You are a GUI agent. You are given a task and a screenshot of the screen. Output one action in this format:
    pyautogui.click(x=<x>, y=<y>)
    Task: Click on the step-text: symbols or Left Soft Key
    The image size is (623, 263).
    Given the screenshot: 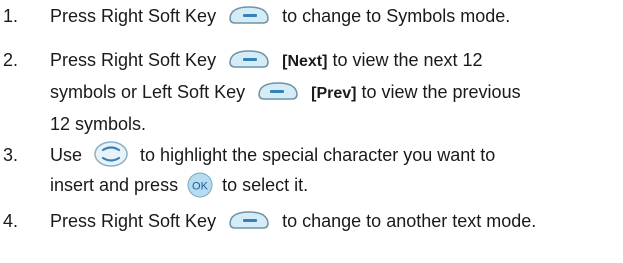 What is the action you would take?
    pyautogui.click(x=148, y=92)
    